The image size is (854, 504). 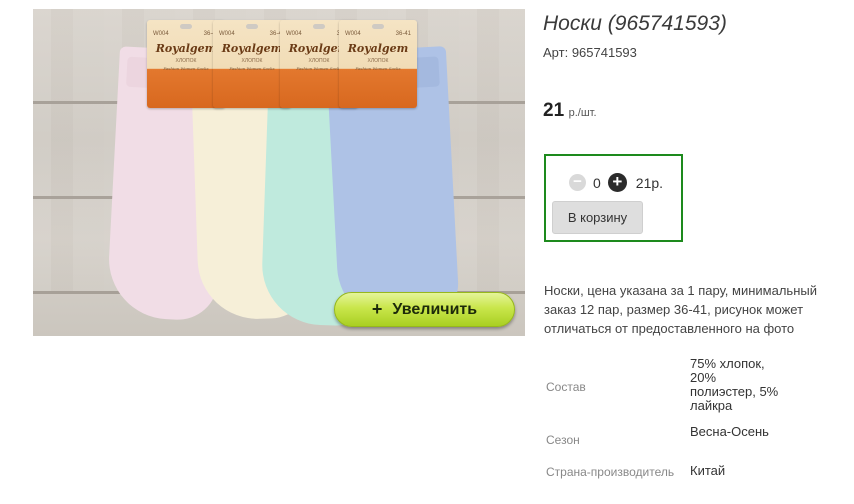 What do you see at coordinates (729, 431) in the screenshot?
I see `property-value: Весна-Осень` at bounding box center [729, 431].